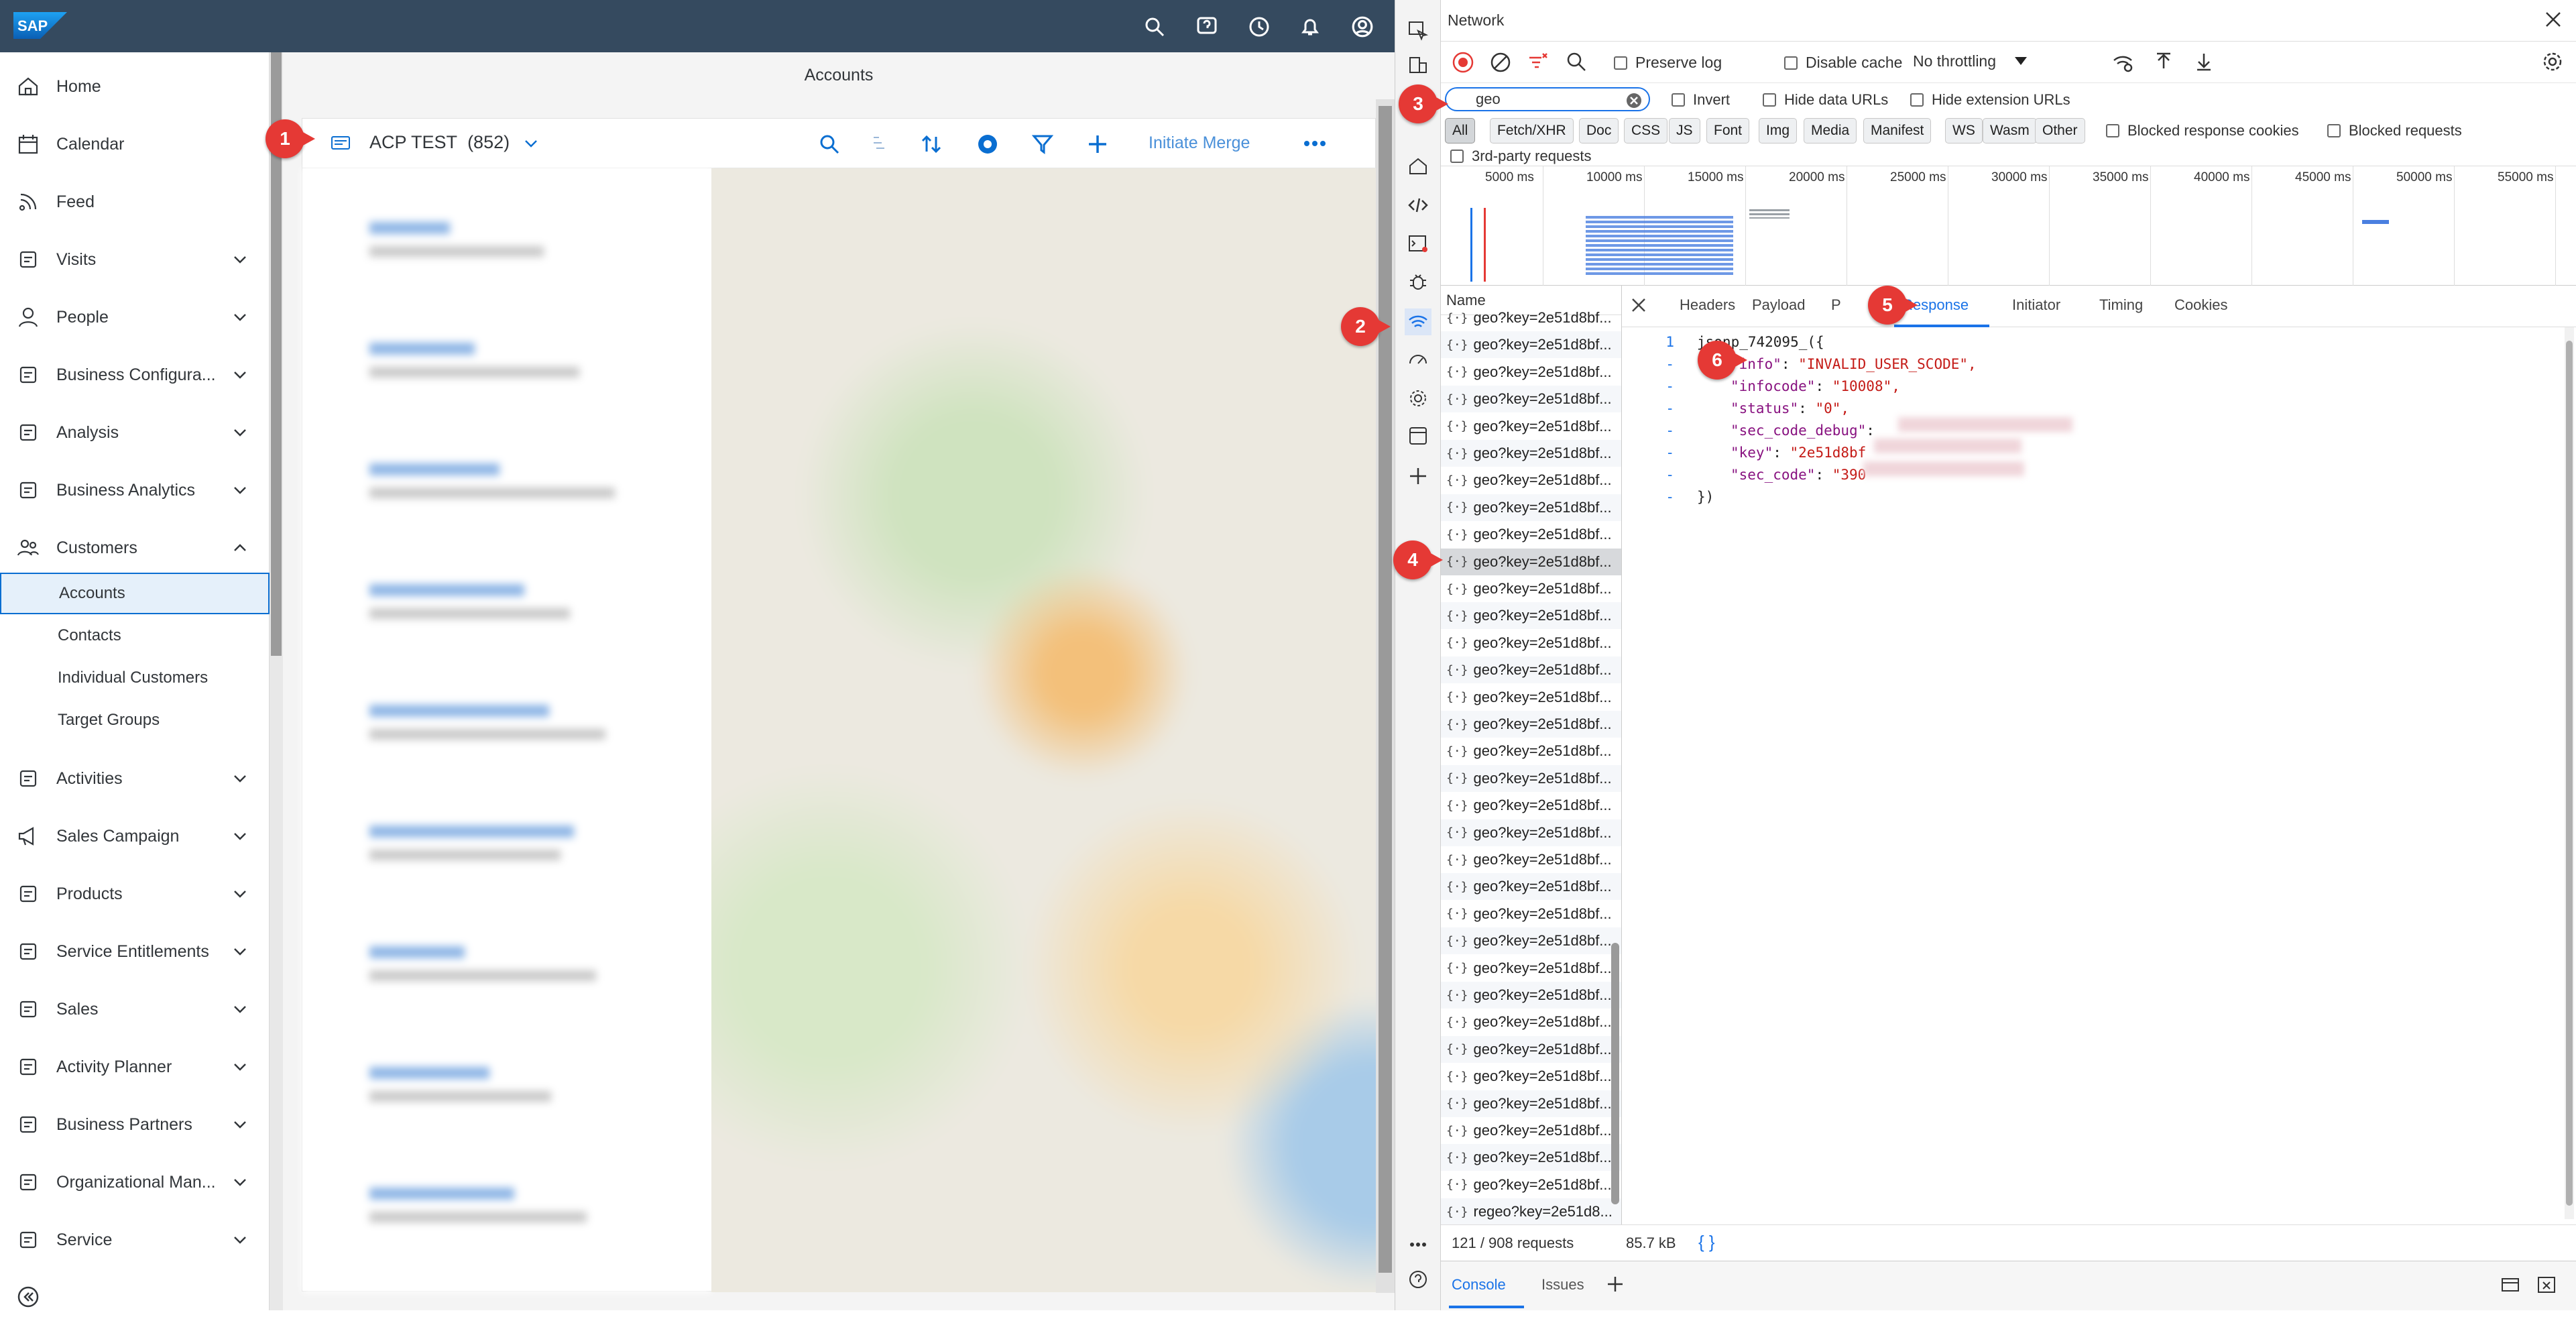 The height and width of the screenshot is (1317, 2576). I want to click on sidebar-subitem-contacts: Contacts, so click(135, 635).